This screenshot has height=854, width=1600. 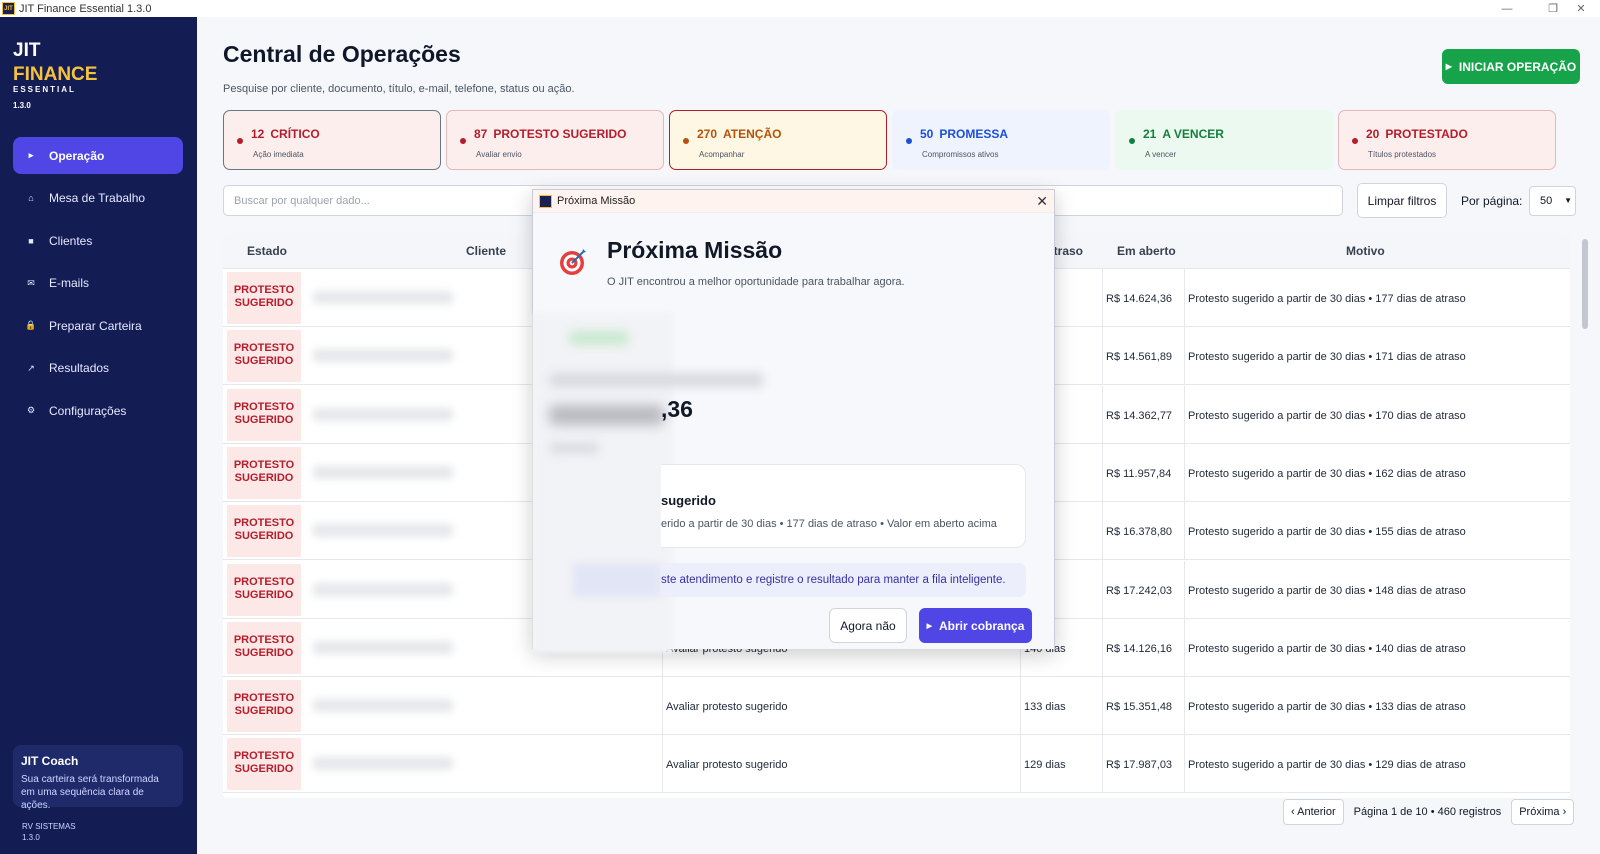 I want to click on column-header-motivo: Motivo, so click(x=1365, y=251).